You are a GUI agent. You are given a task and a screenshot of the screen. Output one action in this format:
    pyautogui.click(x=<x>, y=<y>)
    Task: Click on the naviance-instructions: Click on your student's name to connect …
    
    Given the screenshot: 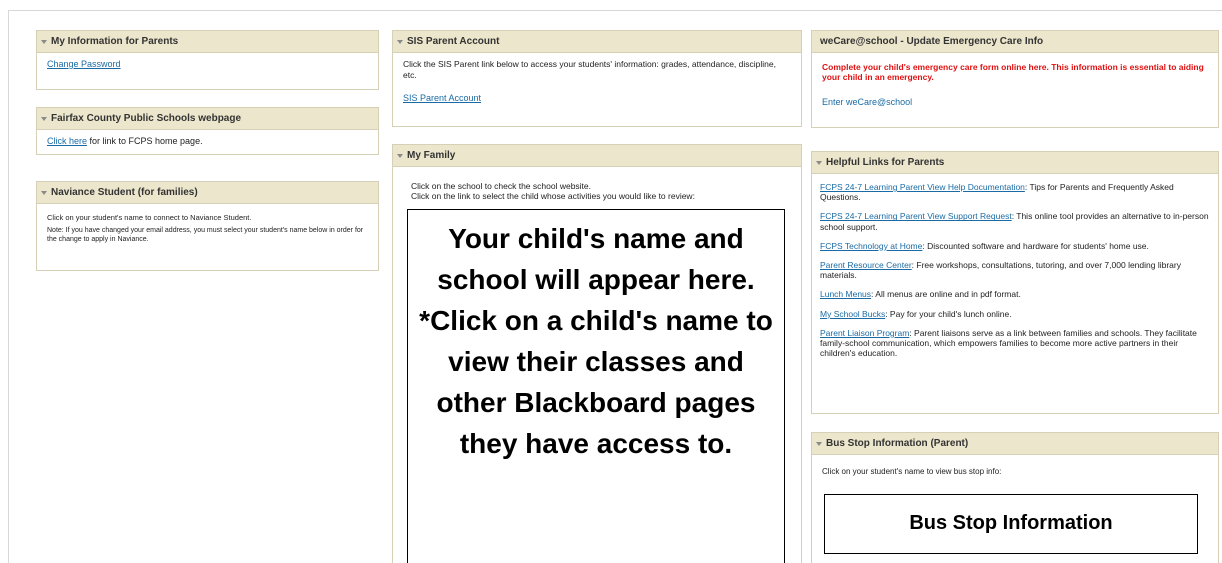 What is the action you would take?
    pyautogui.click(x=149, y=217)
    